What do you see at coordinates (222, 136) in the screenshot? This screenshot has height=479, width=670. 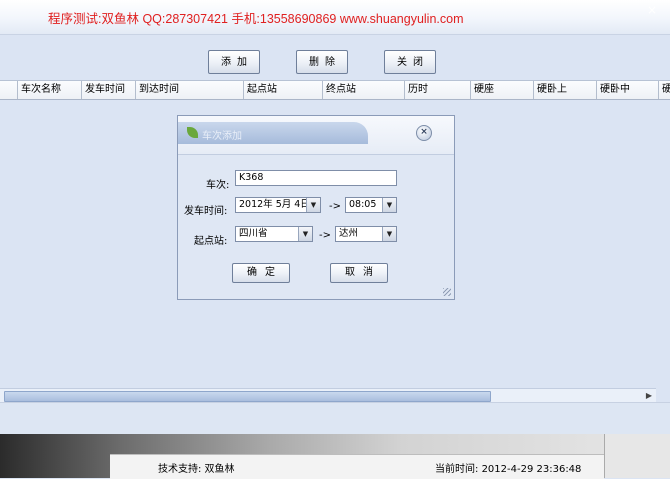 I see `dialog-title: 车次添加` at bounding box center [222, 136].